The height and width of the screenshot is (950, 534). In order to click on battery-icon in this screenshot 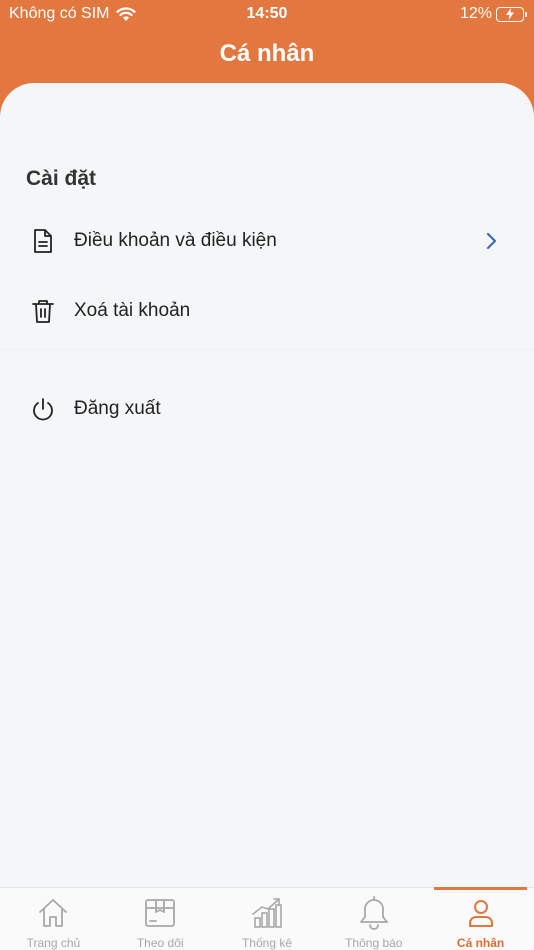, I will do `click(511, 14)`.